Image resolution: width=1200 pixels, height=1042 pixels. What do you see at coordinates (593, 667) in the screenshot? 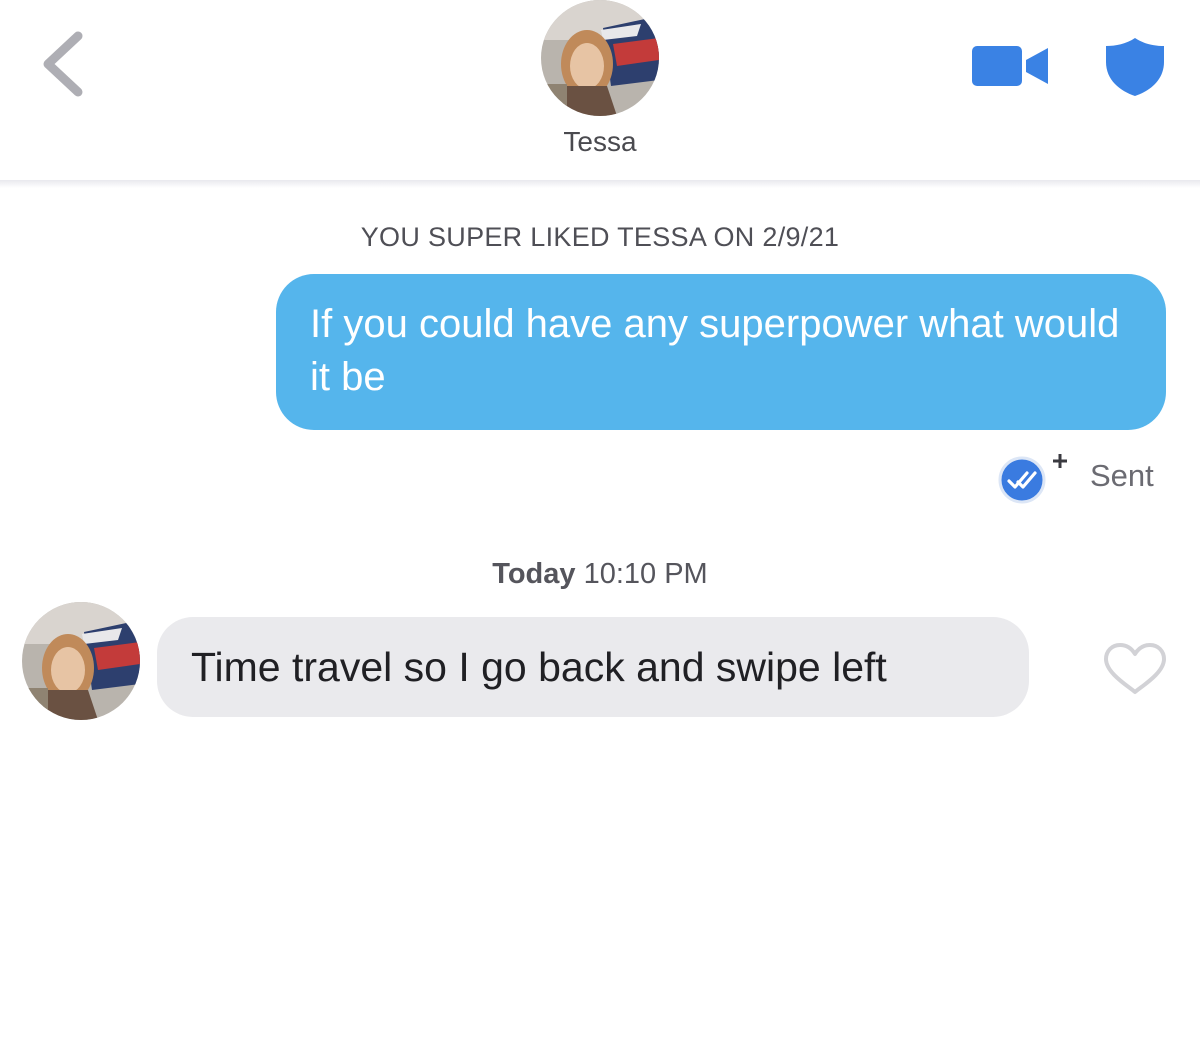
I see `incoming-message: Time travel so I go back and swipe left` at bounding box center [593, 667].